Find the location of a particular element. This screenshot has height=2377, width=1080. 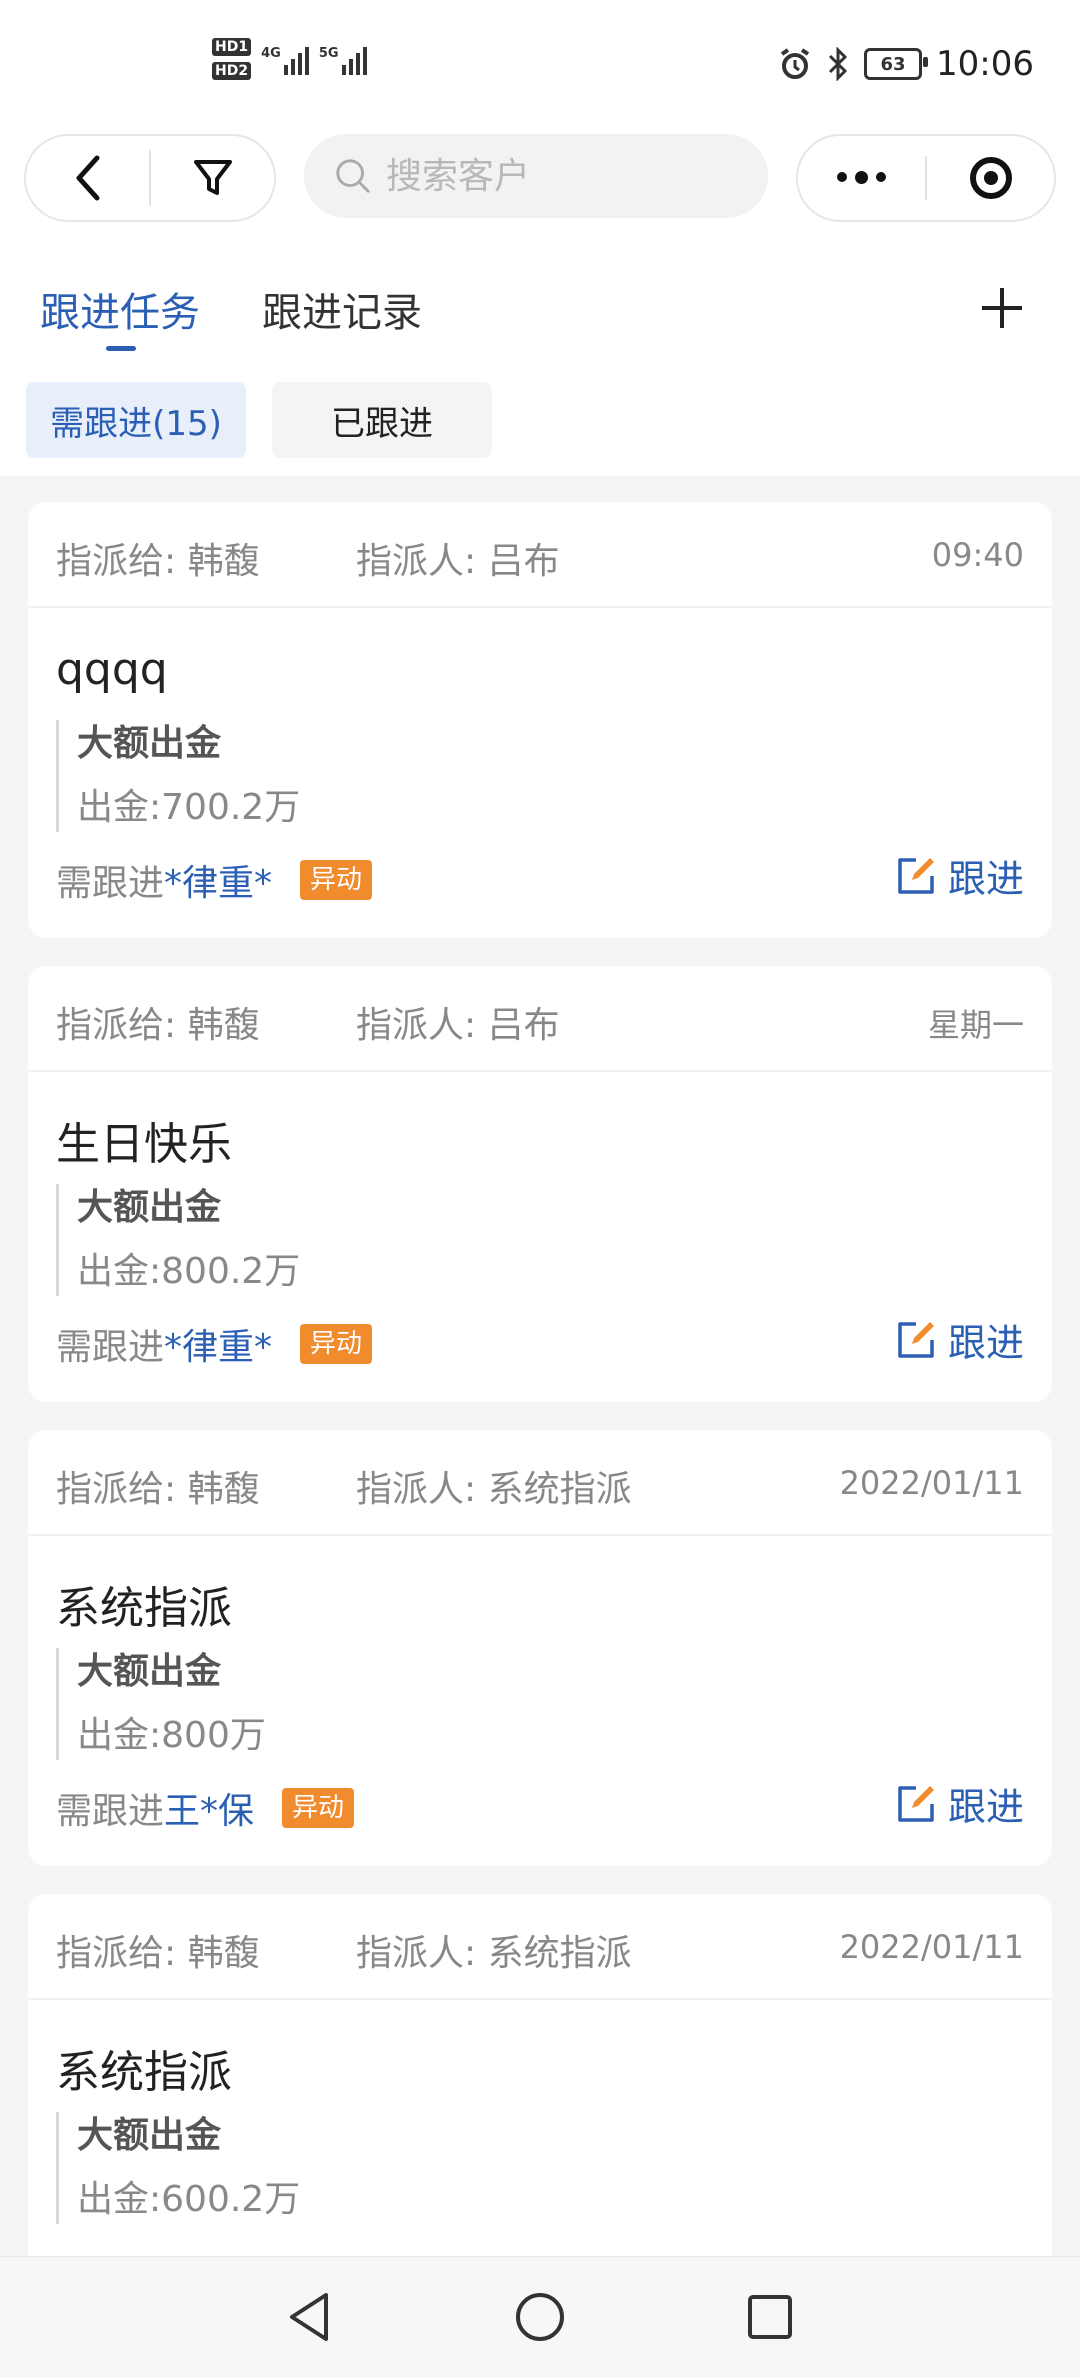

triangle-back-icon is located at coordinates (309, 2317).